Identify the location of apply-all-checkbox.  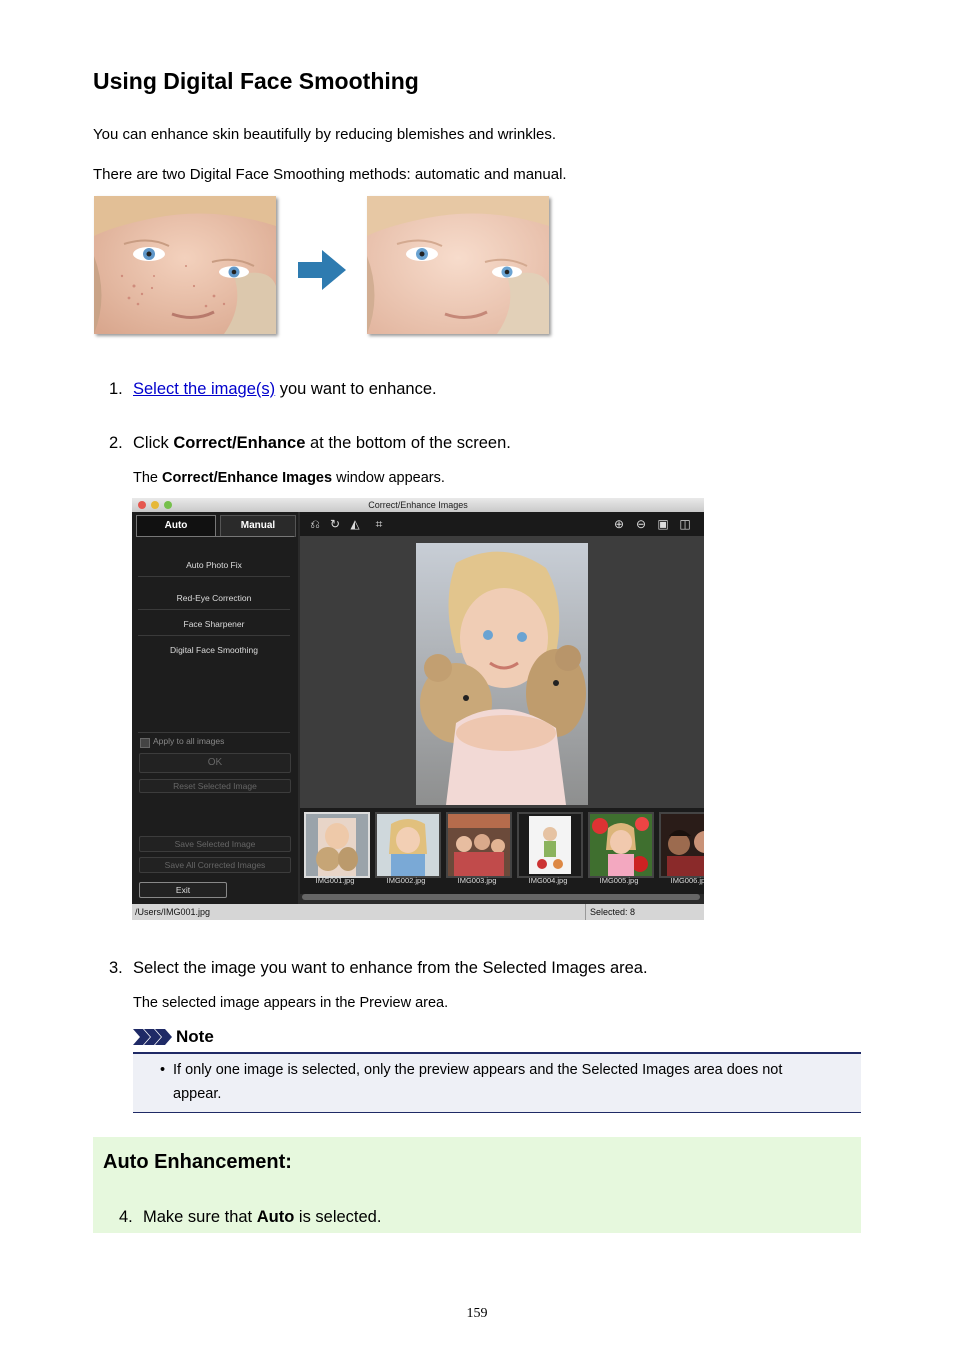
(145, 743).